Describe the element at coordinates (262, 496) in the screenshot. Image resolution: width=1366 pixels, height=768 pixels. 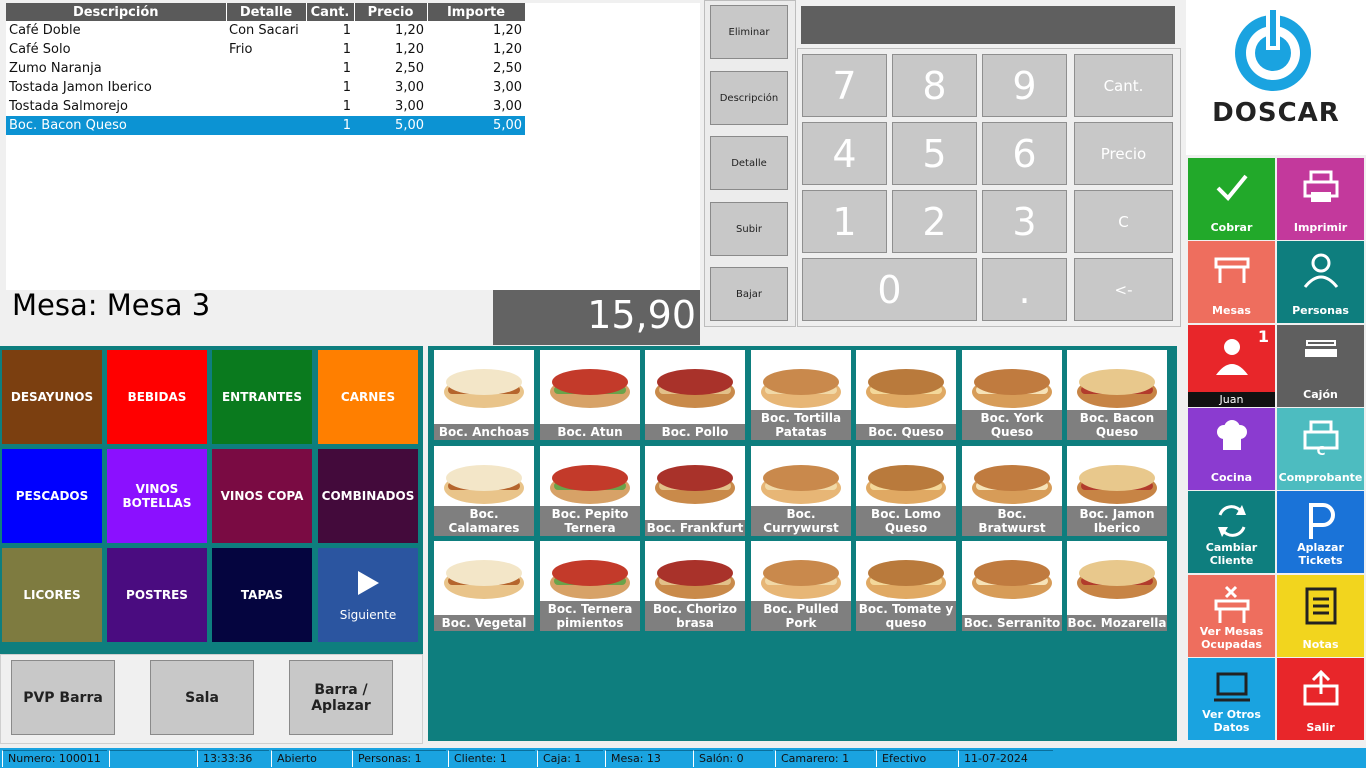
I see `category-vinos-copa: VINOS COPA` at that location.